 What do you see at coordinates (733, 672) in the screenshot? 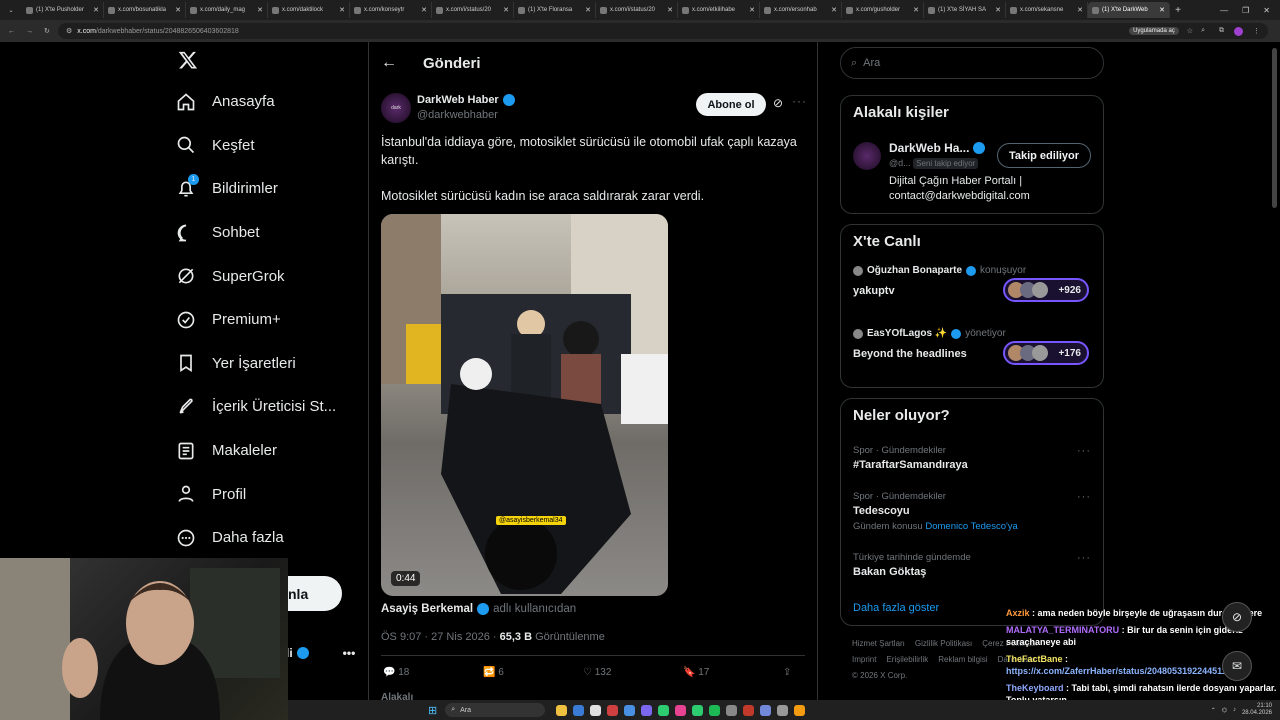
I see `bookmark-button: 🔖 17` at bounding box center [733, 672].